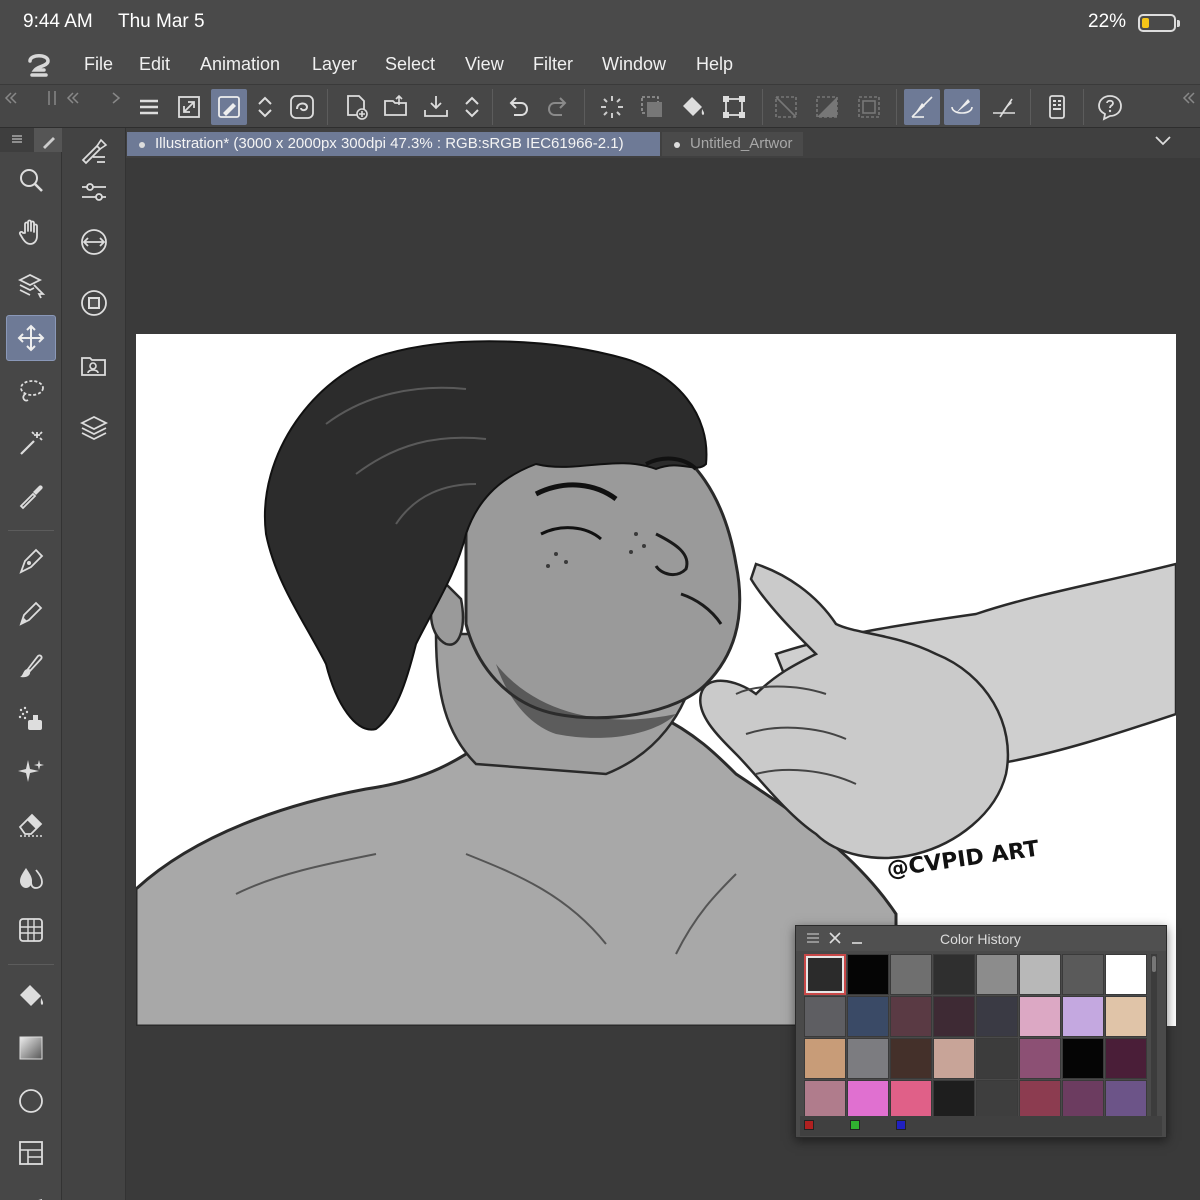  I want to click on panel-grip-icon, so click(52, 98).